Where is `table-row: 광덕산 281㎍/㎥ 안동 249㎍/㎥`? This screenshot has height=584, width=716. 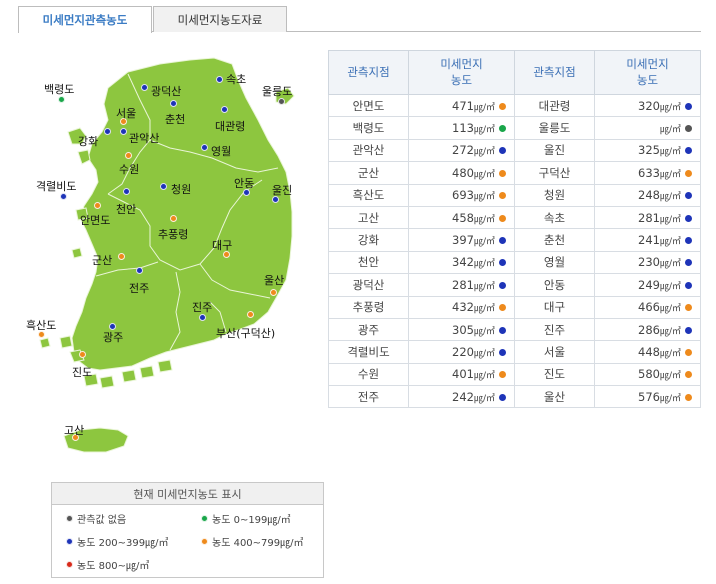 table-row: 광덕산 281㎍/㎥ 안동 249㎍/㎥ is located at coordinates (514, 285).